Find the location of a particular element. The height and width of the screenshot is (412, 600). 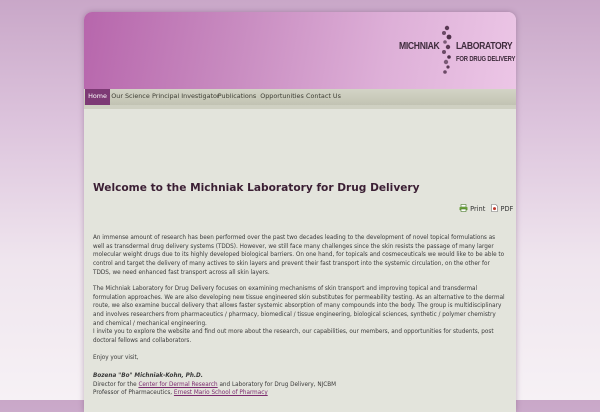

pdf-link: PDF is located at coordinates (507, 209).